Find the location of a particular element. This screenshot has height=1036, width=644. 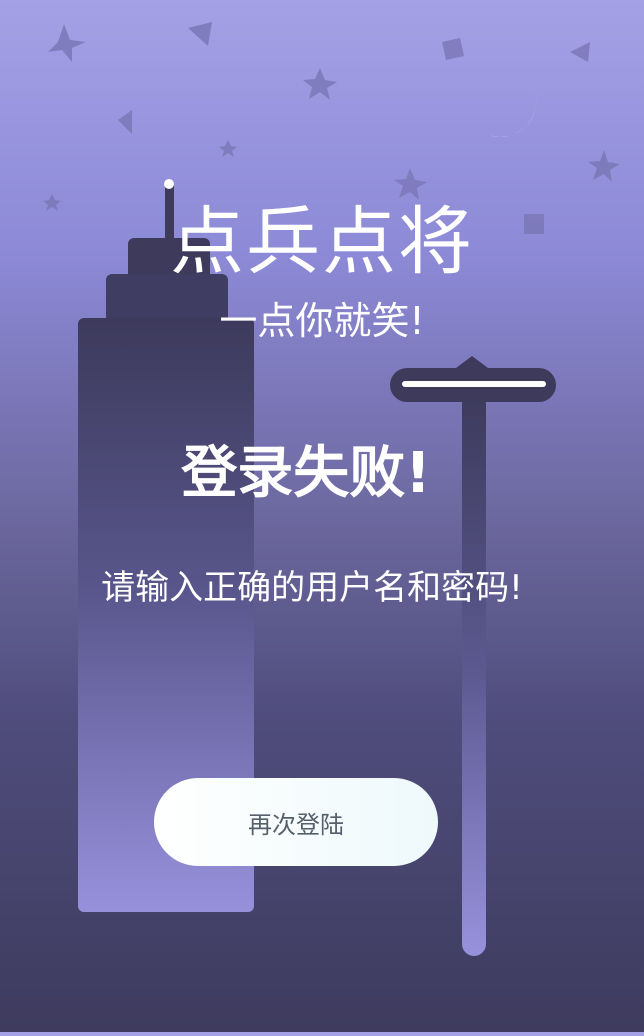

error-heading: 登录失败! is located at coordinates (306, 473).